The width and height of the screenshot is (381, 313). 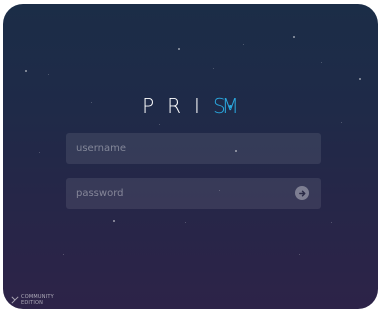 What do you see at coordinates (181, 193) in the screenshot?
I see `password-input` at bounding box center [181, 193].